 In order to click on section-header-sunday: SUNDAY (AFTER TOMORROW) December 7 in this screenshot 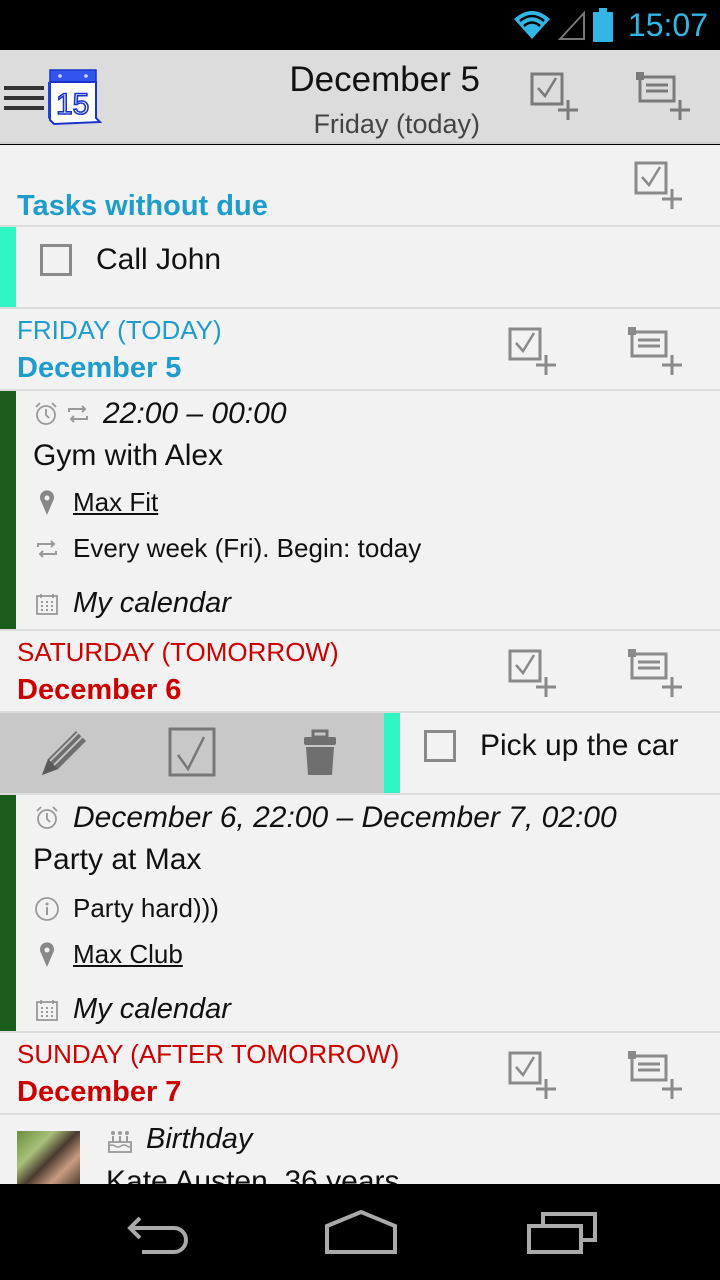, I will do `click(360, 1074)`.